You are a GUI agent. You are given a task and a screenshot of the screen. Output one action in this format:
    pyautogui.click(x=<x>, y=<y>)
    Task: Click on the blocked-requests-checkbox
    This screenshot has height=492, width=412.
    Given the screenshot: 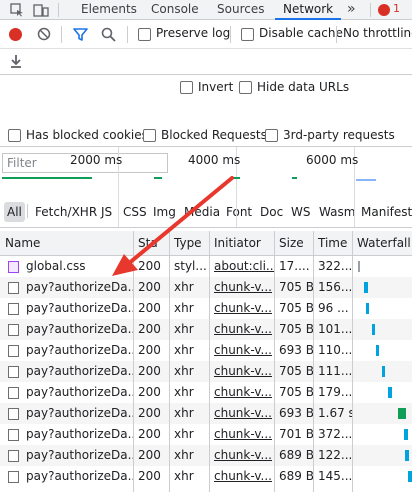 What is the action you would take?
    pyautogui.click(x=149, y=135)
    